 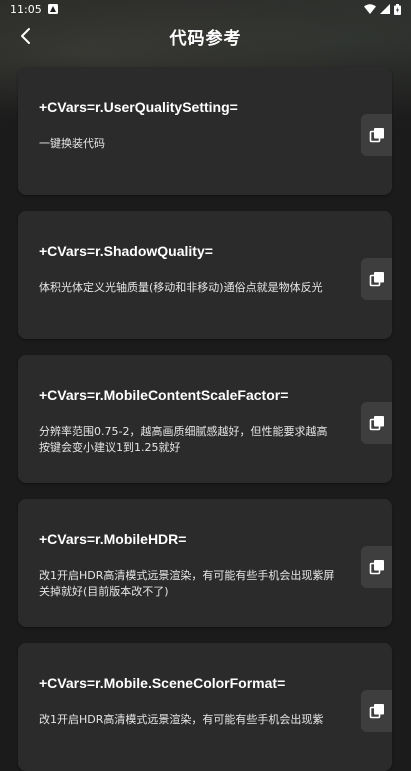 I want to click on wifi-icon, so click(x=370, y=9).